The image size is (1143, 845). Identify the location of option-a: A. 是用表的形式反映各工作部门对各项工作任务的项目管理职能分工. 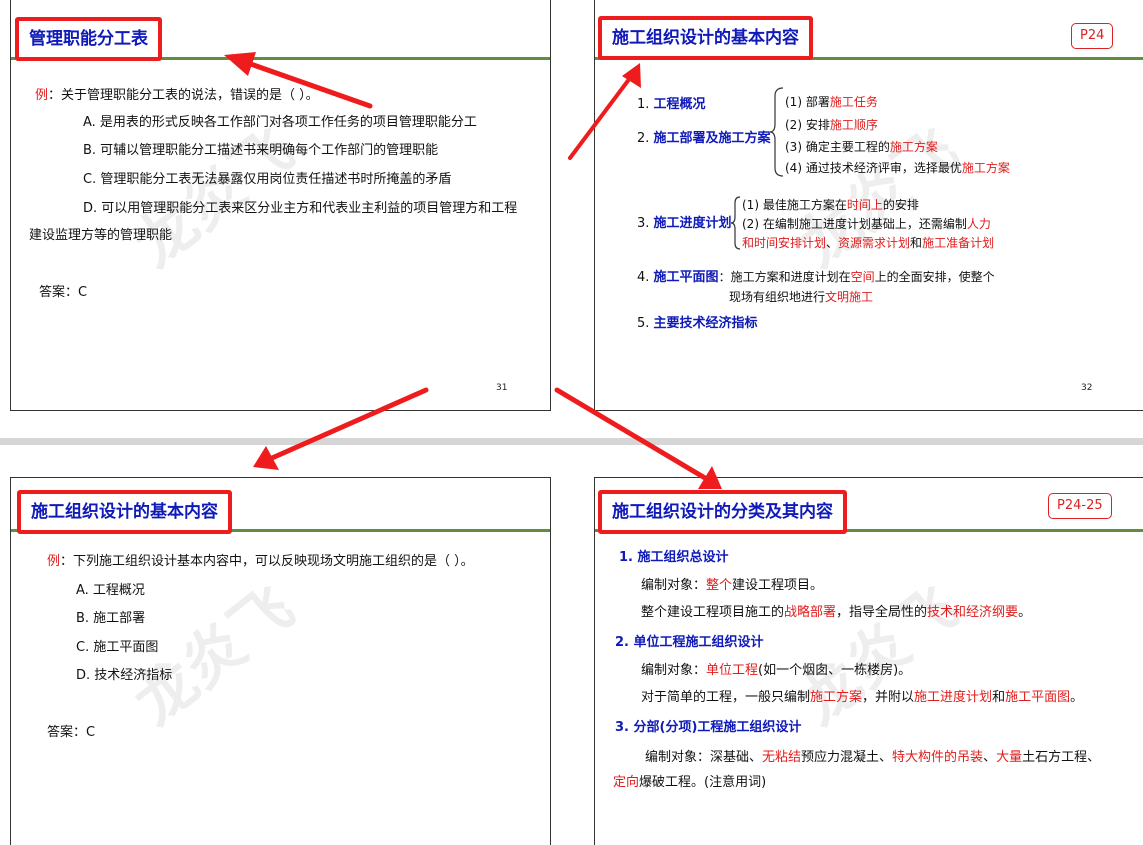
(280, 122).